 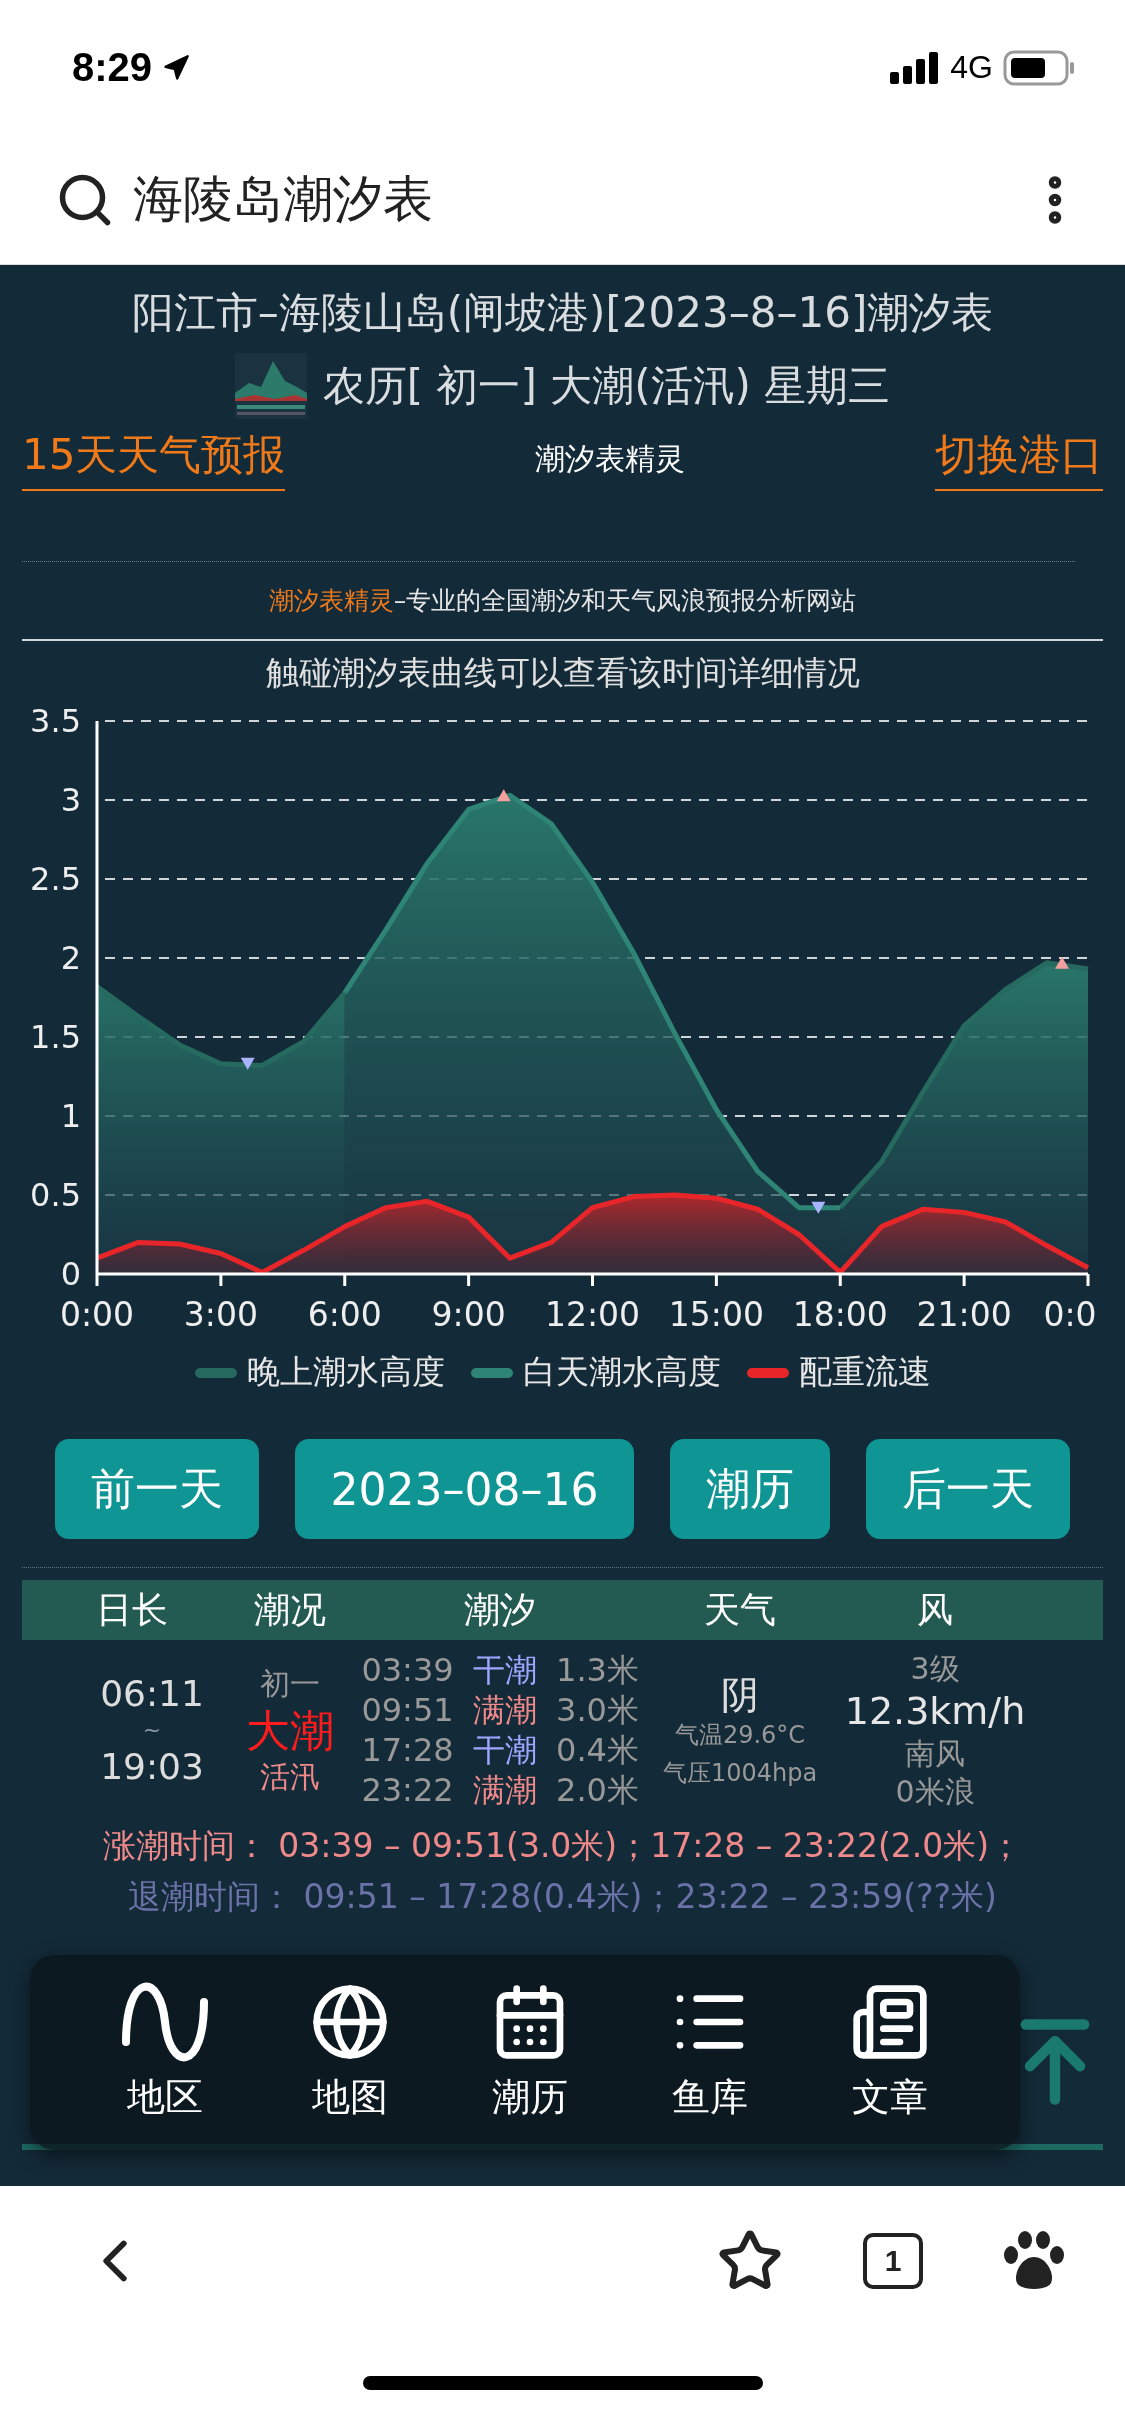 I want to click on site-link: 潮汐表精灵, so click(x=331, y=600).